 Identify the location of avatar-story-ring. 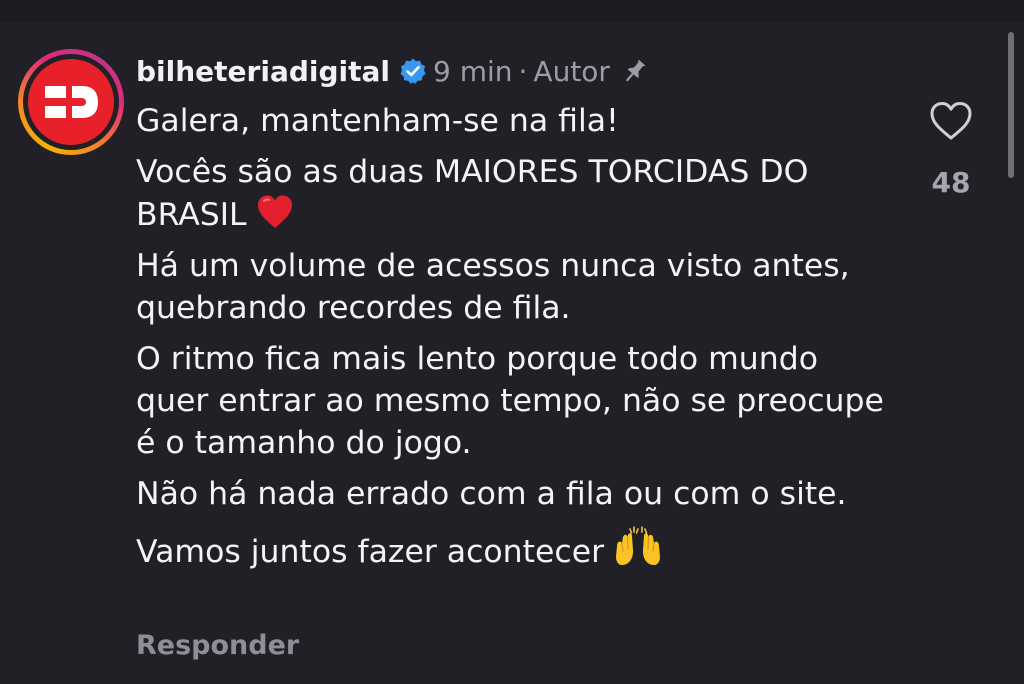
(71, 102).